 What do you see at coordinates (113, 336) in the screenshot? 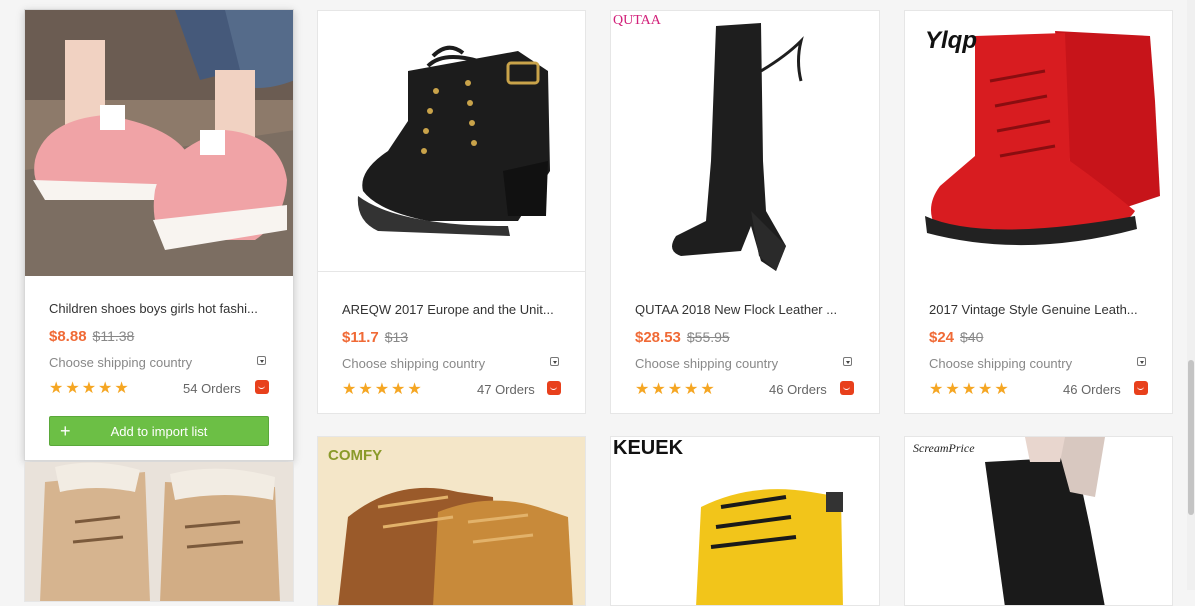
I see `original-price: $11.38` at bounding box center [113, 336].